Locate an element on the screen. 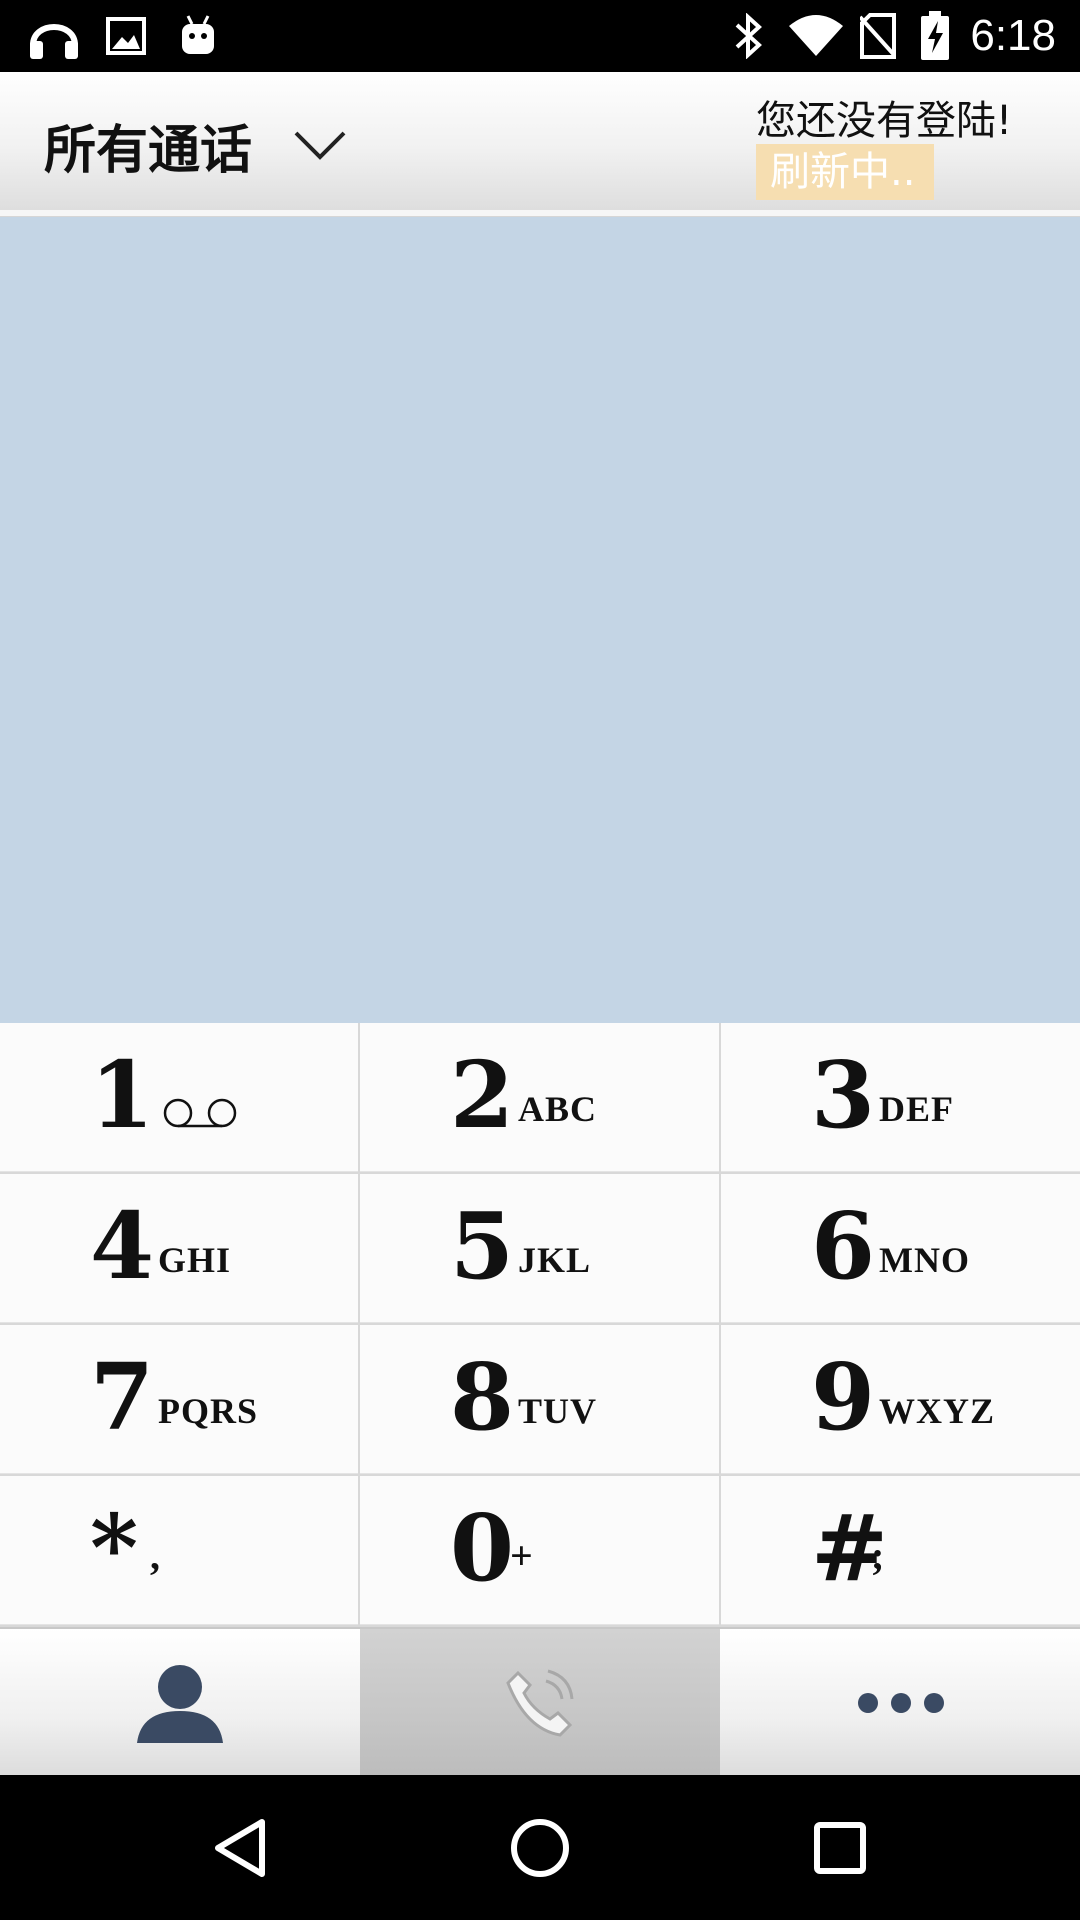  login-status-text: 您还没有登陆! is located at coordinates (884, 121).